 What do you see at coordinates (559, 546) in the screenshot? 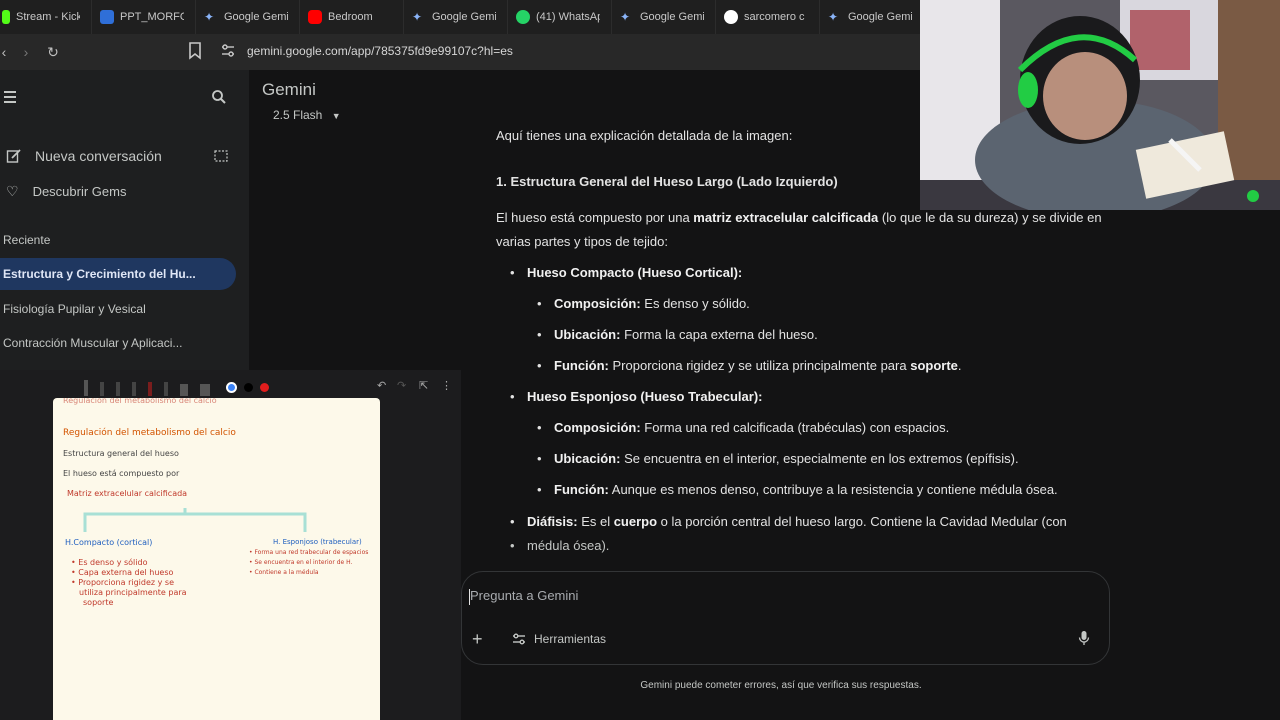
I see `list-item-continuation: médula ósea).` at bounding box center [559, 546].